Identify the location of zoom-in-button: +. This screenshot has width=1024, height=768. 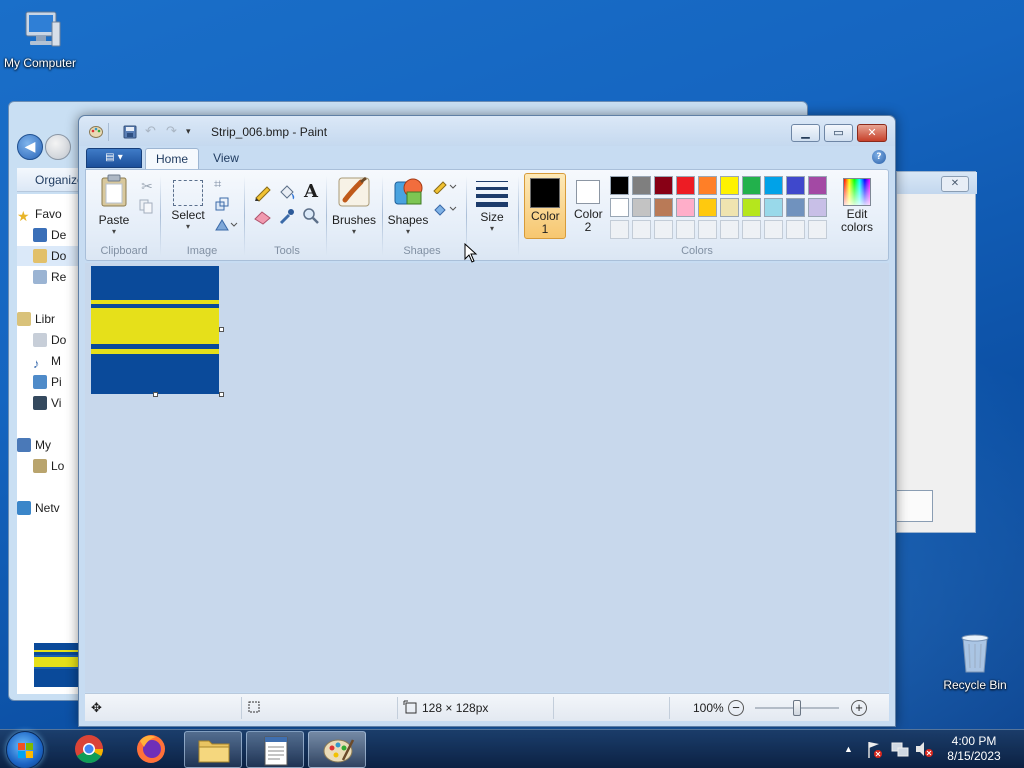
(859, 708).